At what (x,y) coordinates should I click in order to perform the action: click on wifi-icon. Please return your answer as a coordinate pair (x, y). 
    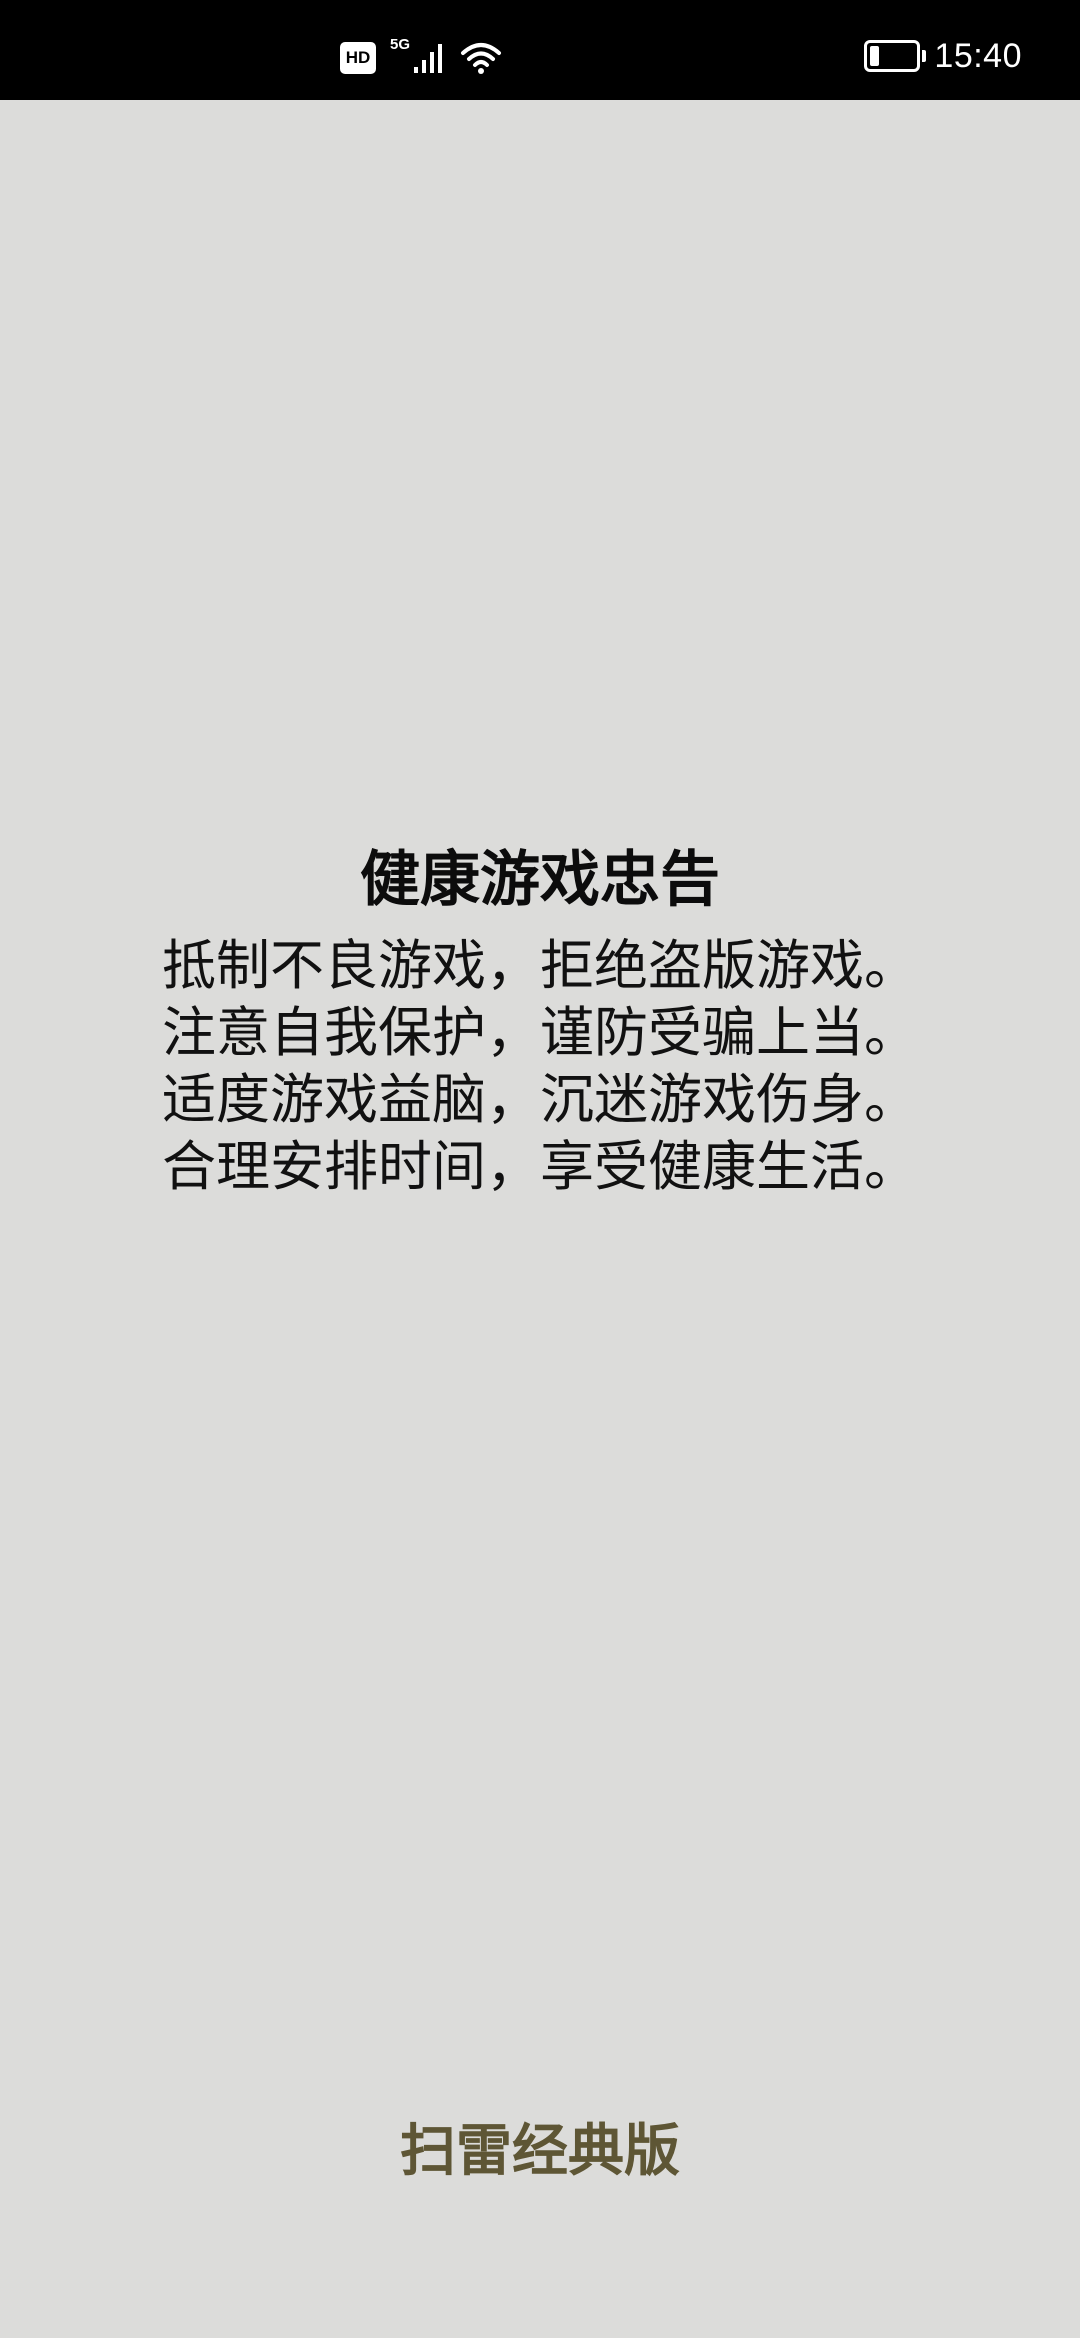
    Looking at the image, I should click on (481, 58).